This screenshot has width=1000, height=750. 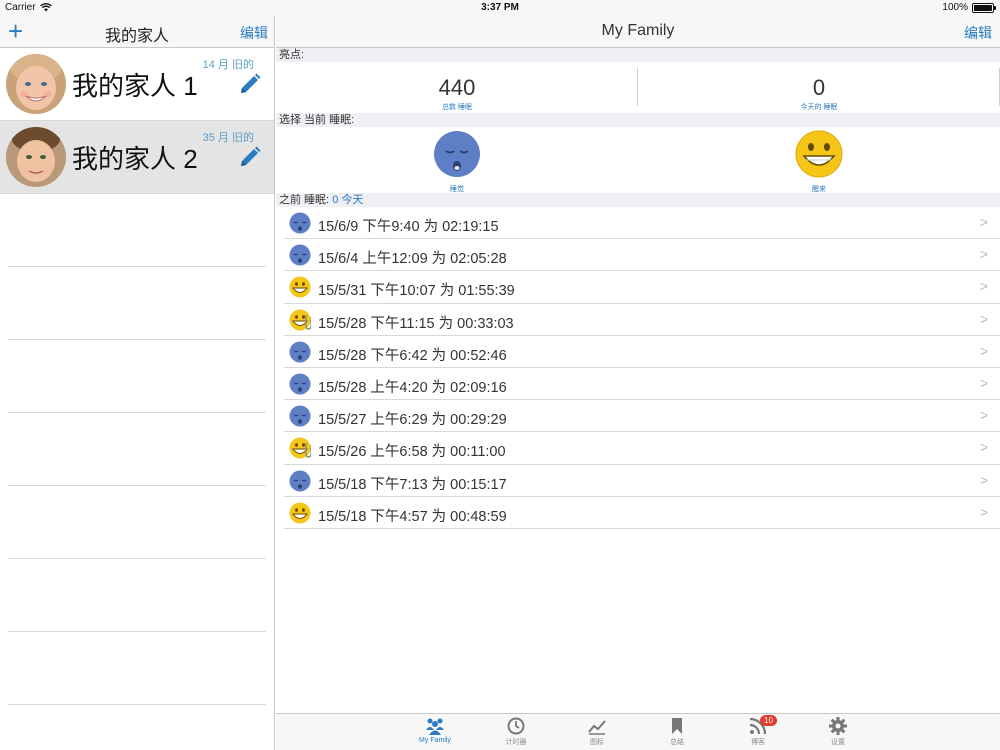 What do you see at coordinates (435, 740) in the screenshot?
I see `tab-label: My Family` at bounding box center [435, 740].